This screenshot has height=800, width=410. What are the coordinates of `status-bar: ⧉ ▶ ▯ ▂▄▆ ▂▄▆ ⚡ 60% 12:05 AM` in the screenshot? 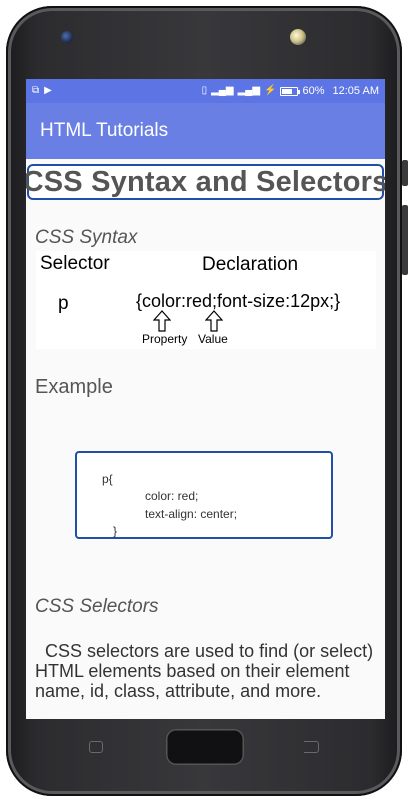 It's located at (205, 91).